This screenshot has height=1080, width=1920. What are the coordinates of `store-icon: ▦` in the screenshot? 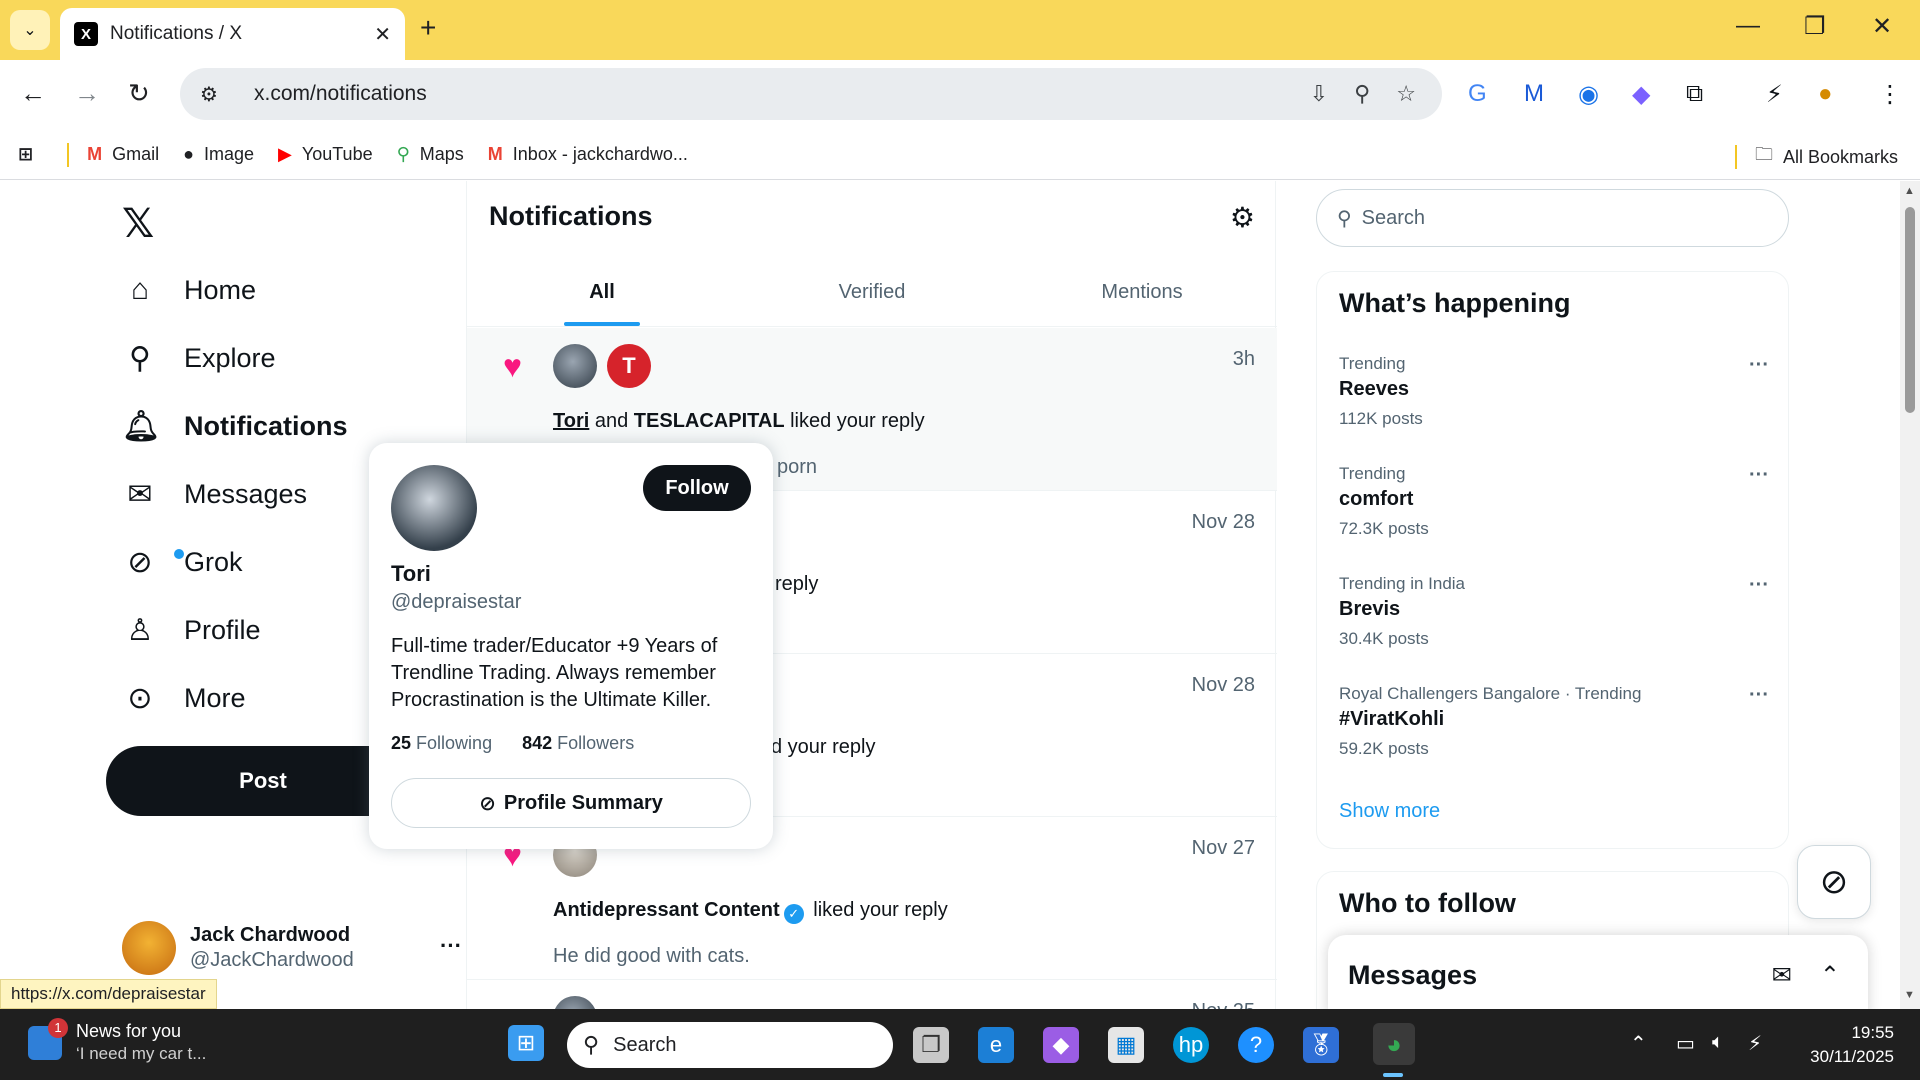 It's located at (1126, 1045).